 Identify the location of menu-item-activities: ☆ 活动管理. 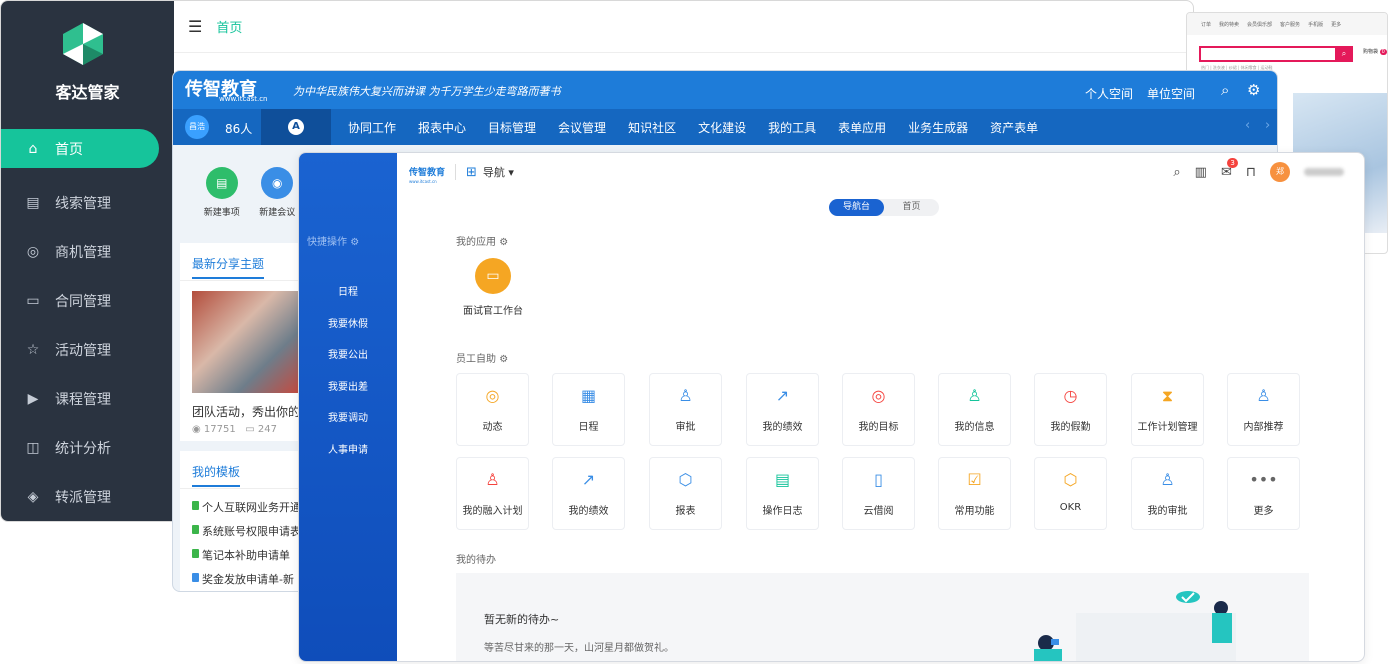
(87, 349).